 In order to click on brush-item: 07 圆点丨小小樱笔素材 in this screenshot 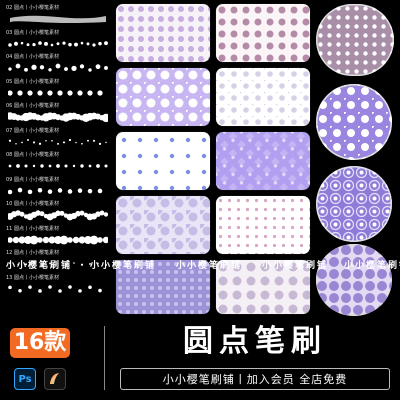, I will do `click(58, 139)`.